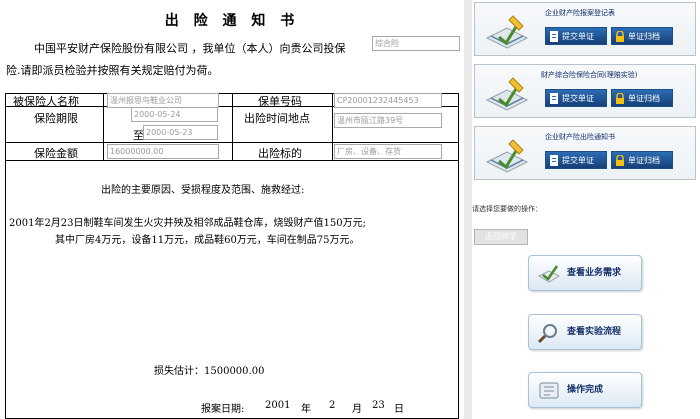 This screenshot has width=700, height=419. I want to click on card-report-registration: 企业财产险报案登记表 提交单证 单证归档, so click(585, 29).